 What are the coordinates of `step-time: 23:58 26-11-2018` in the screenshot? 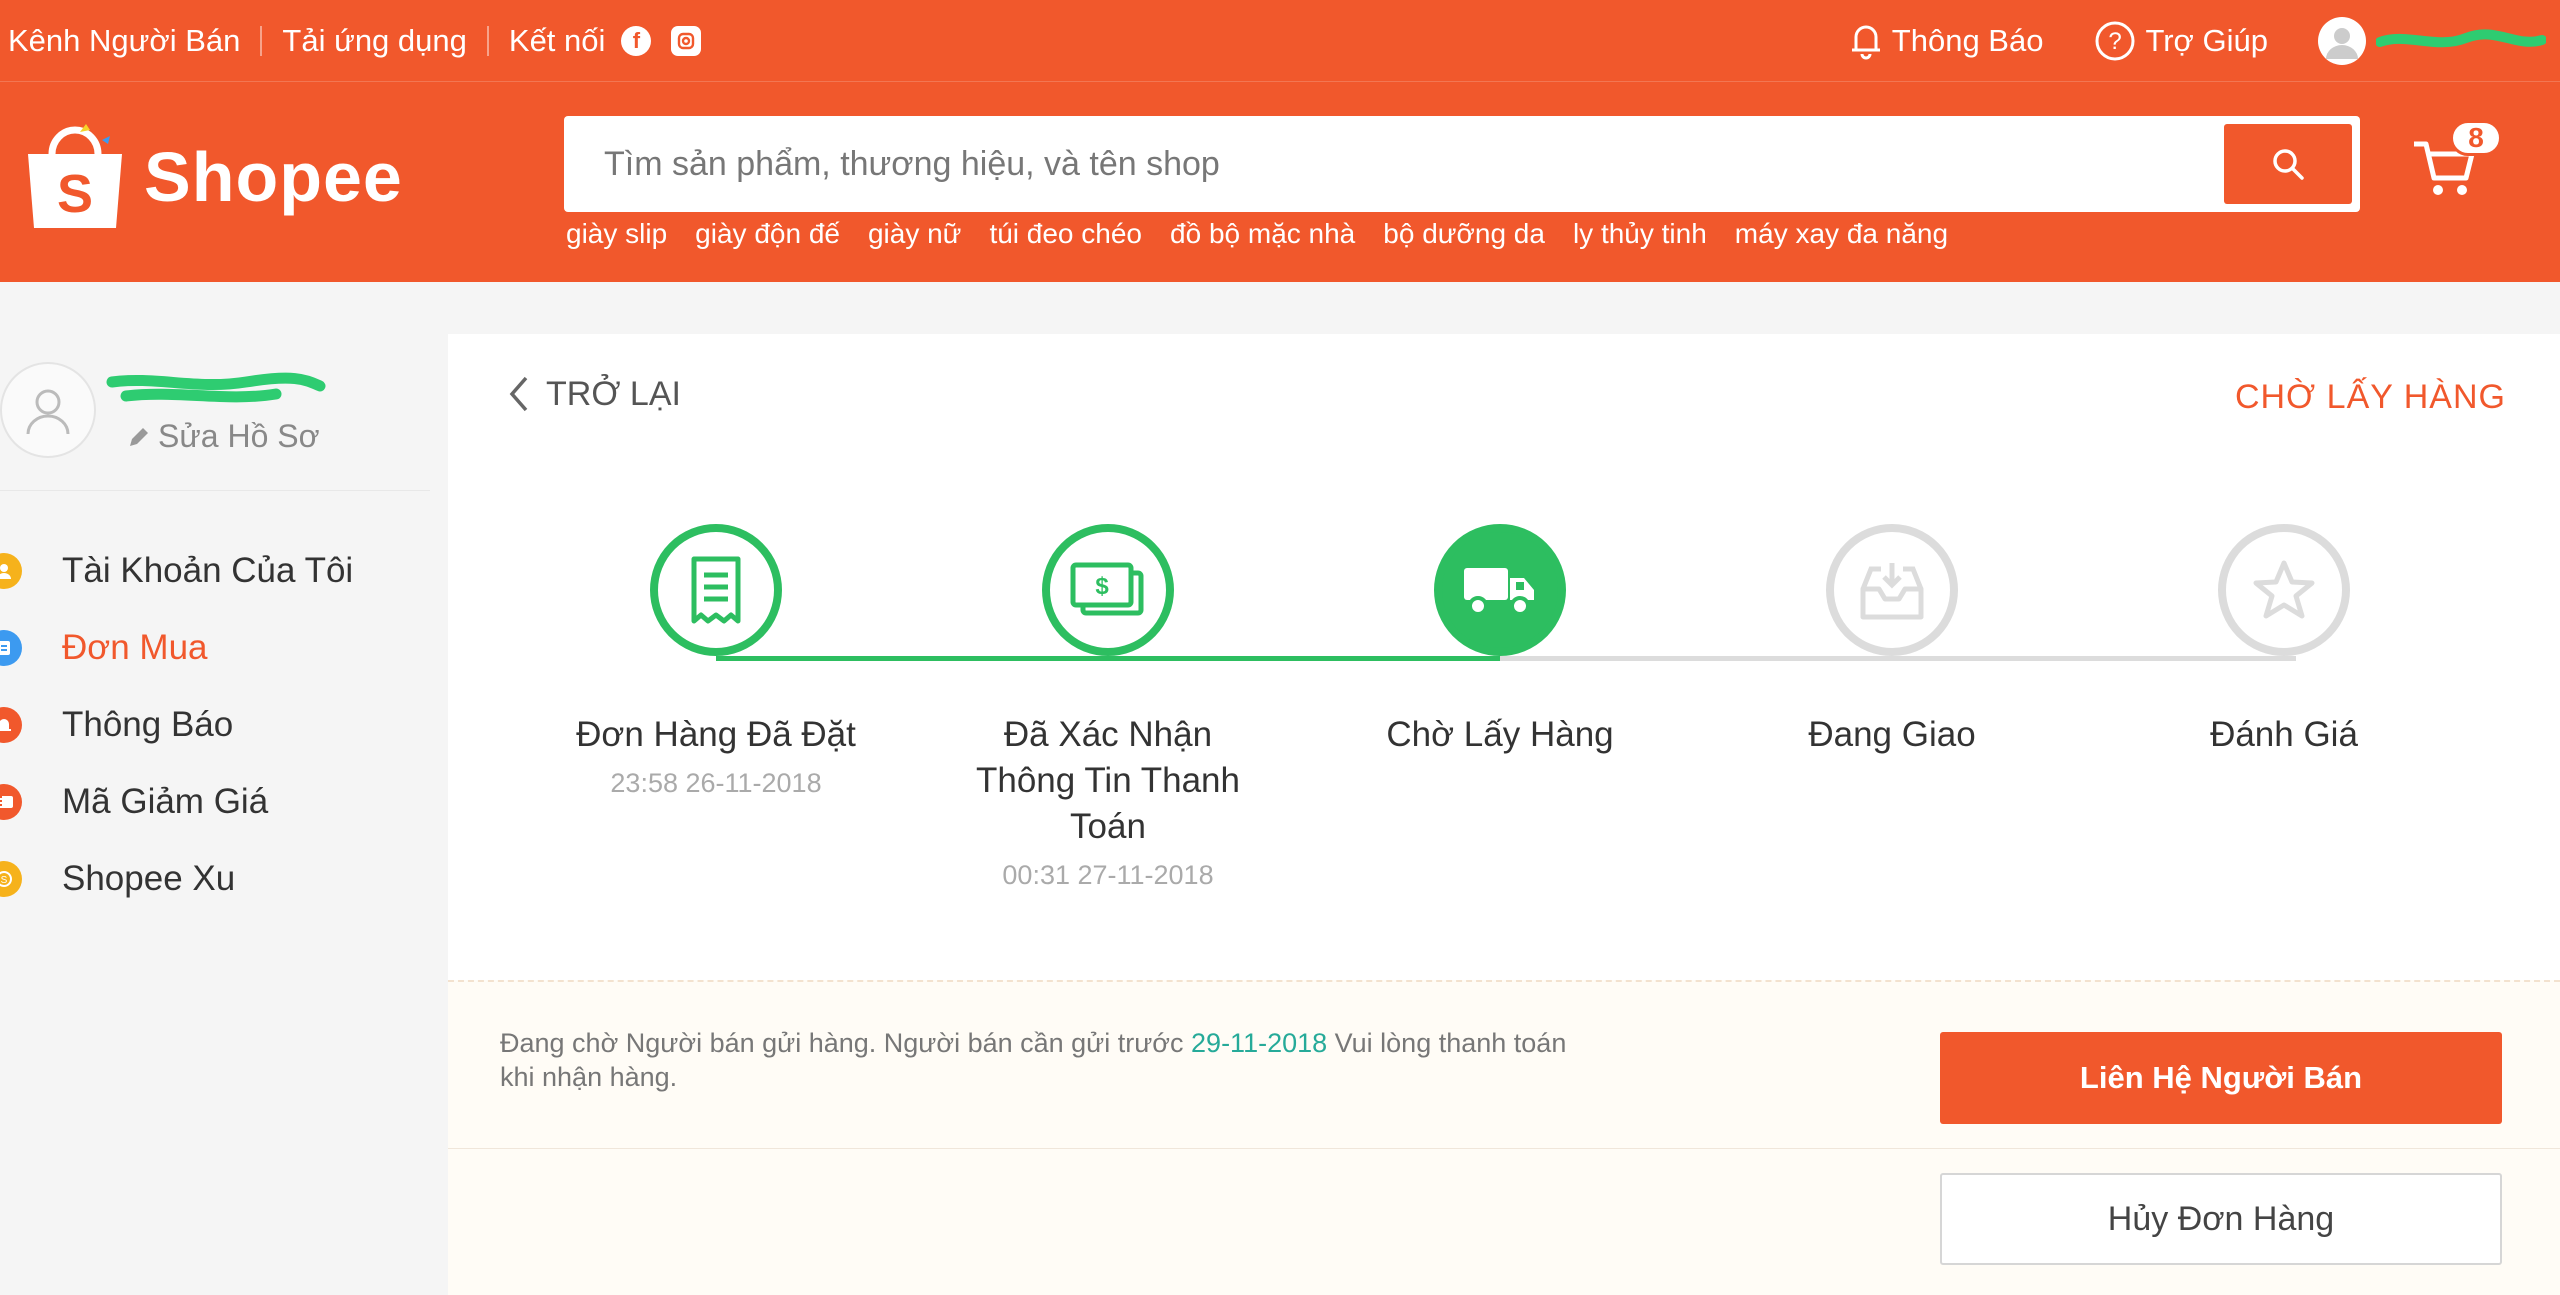 It's located at (716, 783).